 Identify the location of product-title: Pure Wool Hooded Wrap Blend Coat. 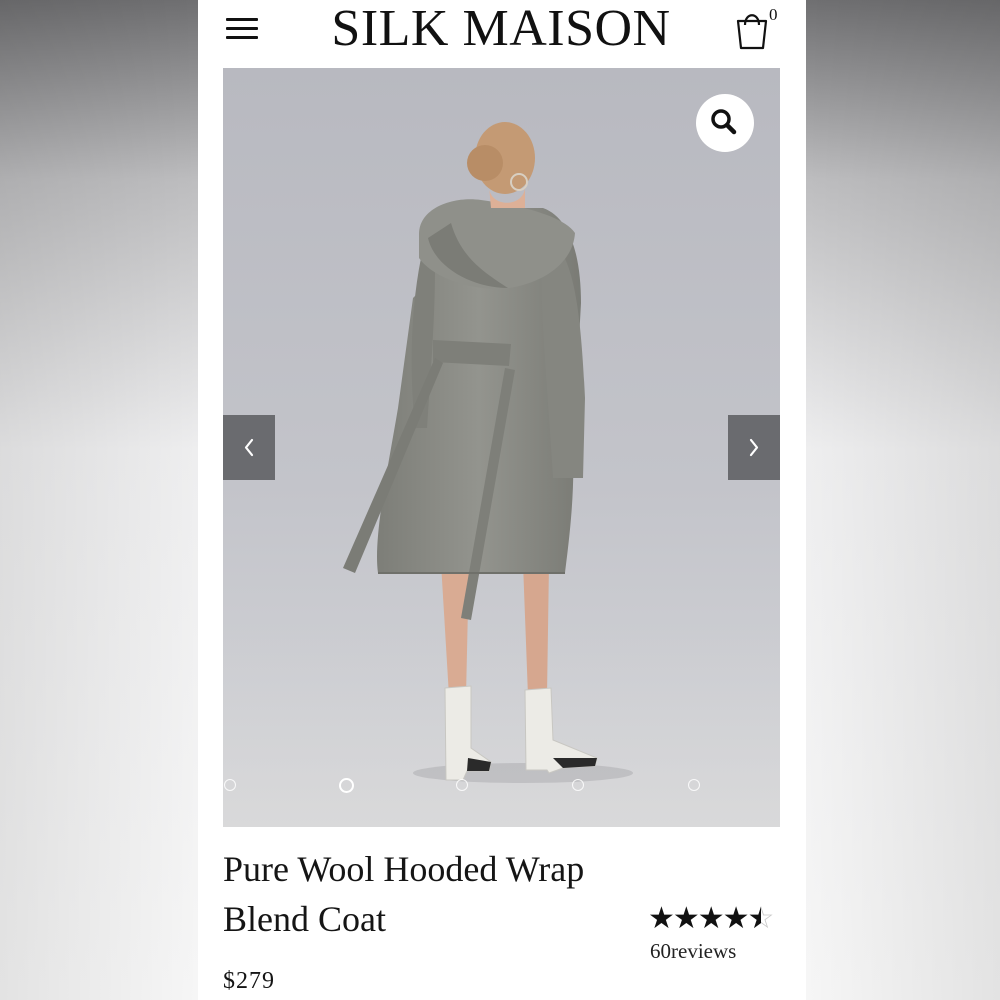
(404, 894).